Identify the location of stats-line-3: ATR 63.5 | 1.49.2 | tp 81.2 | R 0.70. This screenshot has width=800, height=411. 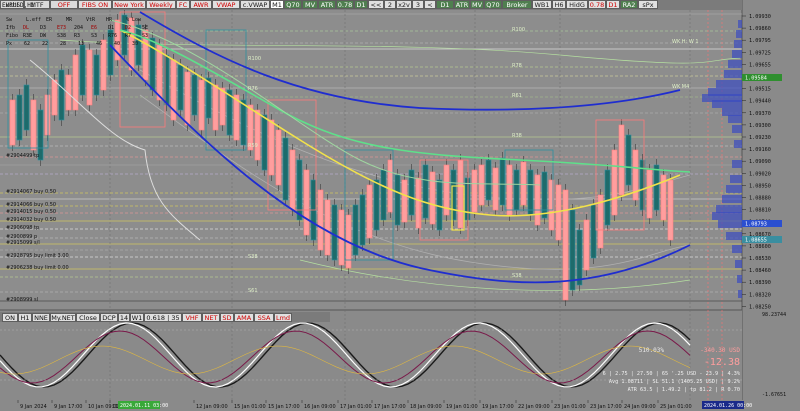
(684, 390).